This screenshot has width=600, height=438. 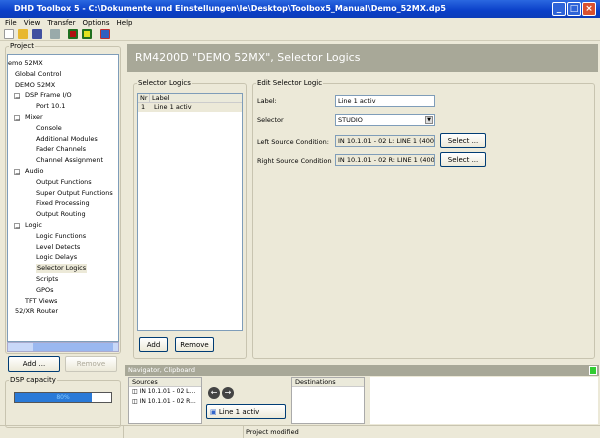 I want to click on selector-dropdown: STUDIO ▼, so click(x=385, y=120).